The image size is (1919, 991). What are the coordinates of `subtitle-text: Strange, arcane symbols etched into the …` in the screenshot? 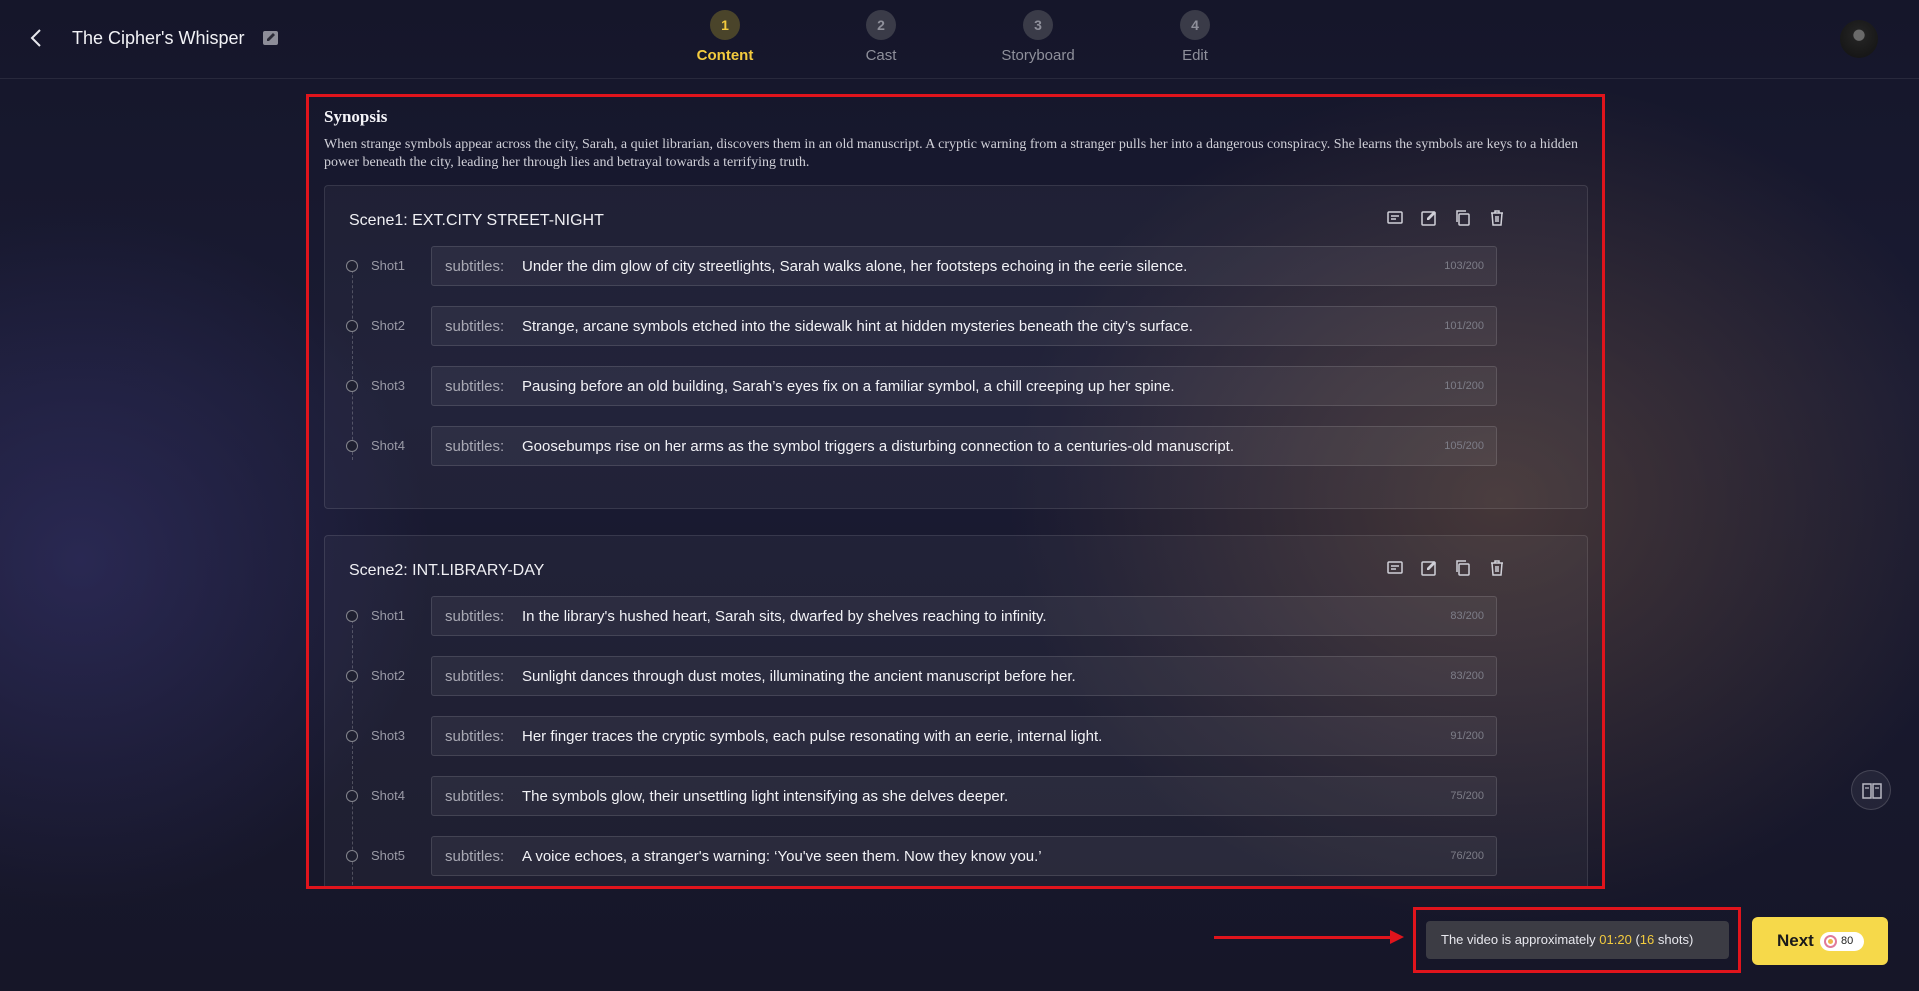 It's located at (857, 326).